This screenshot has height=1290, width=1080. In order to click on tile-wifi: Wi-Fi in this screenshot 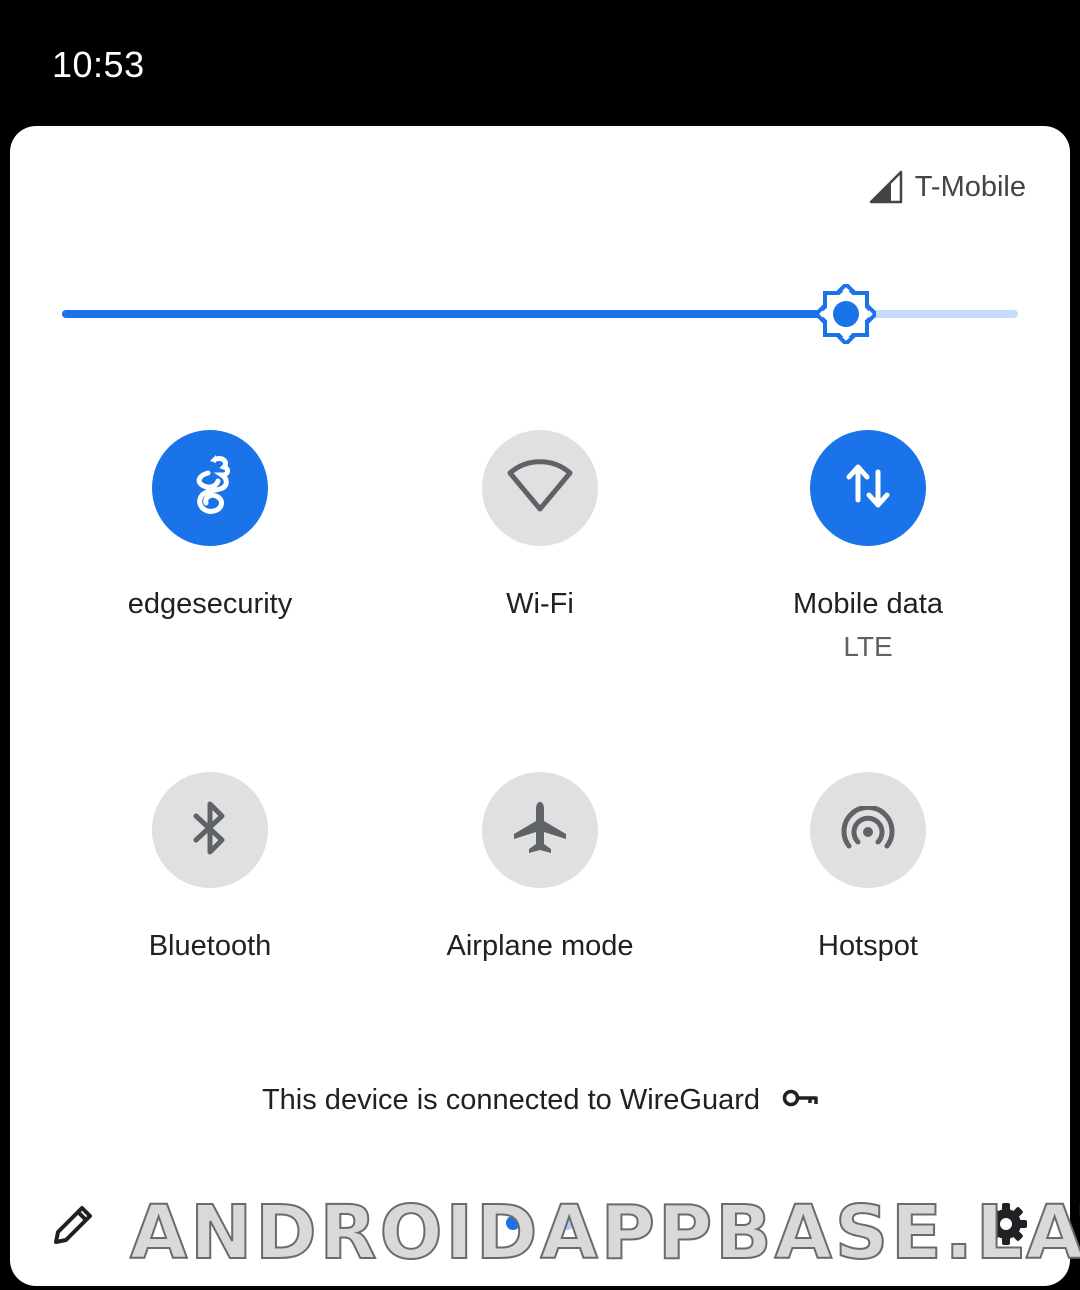, I will do `click(540, 525)`.